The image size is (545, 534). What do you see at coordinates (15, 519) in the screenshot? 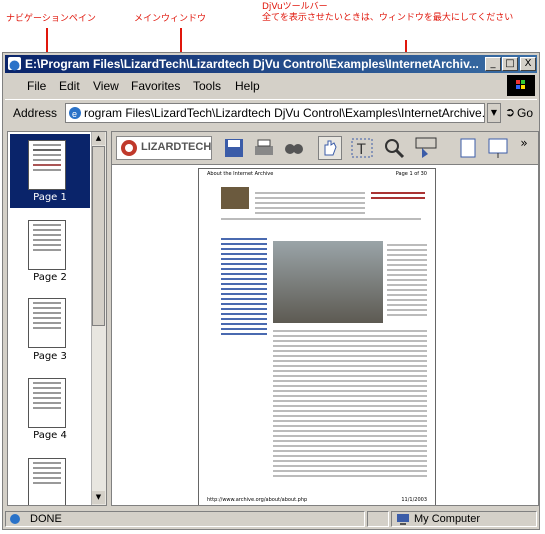
I see `status-page-icon` at bounding box center [15, 519].